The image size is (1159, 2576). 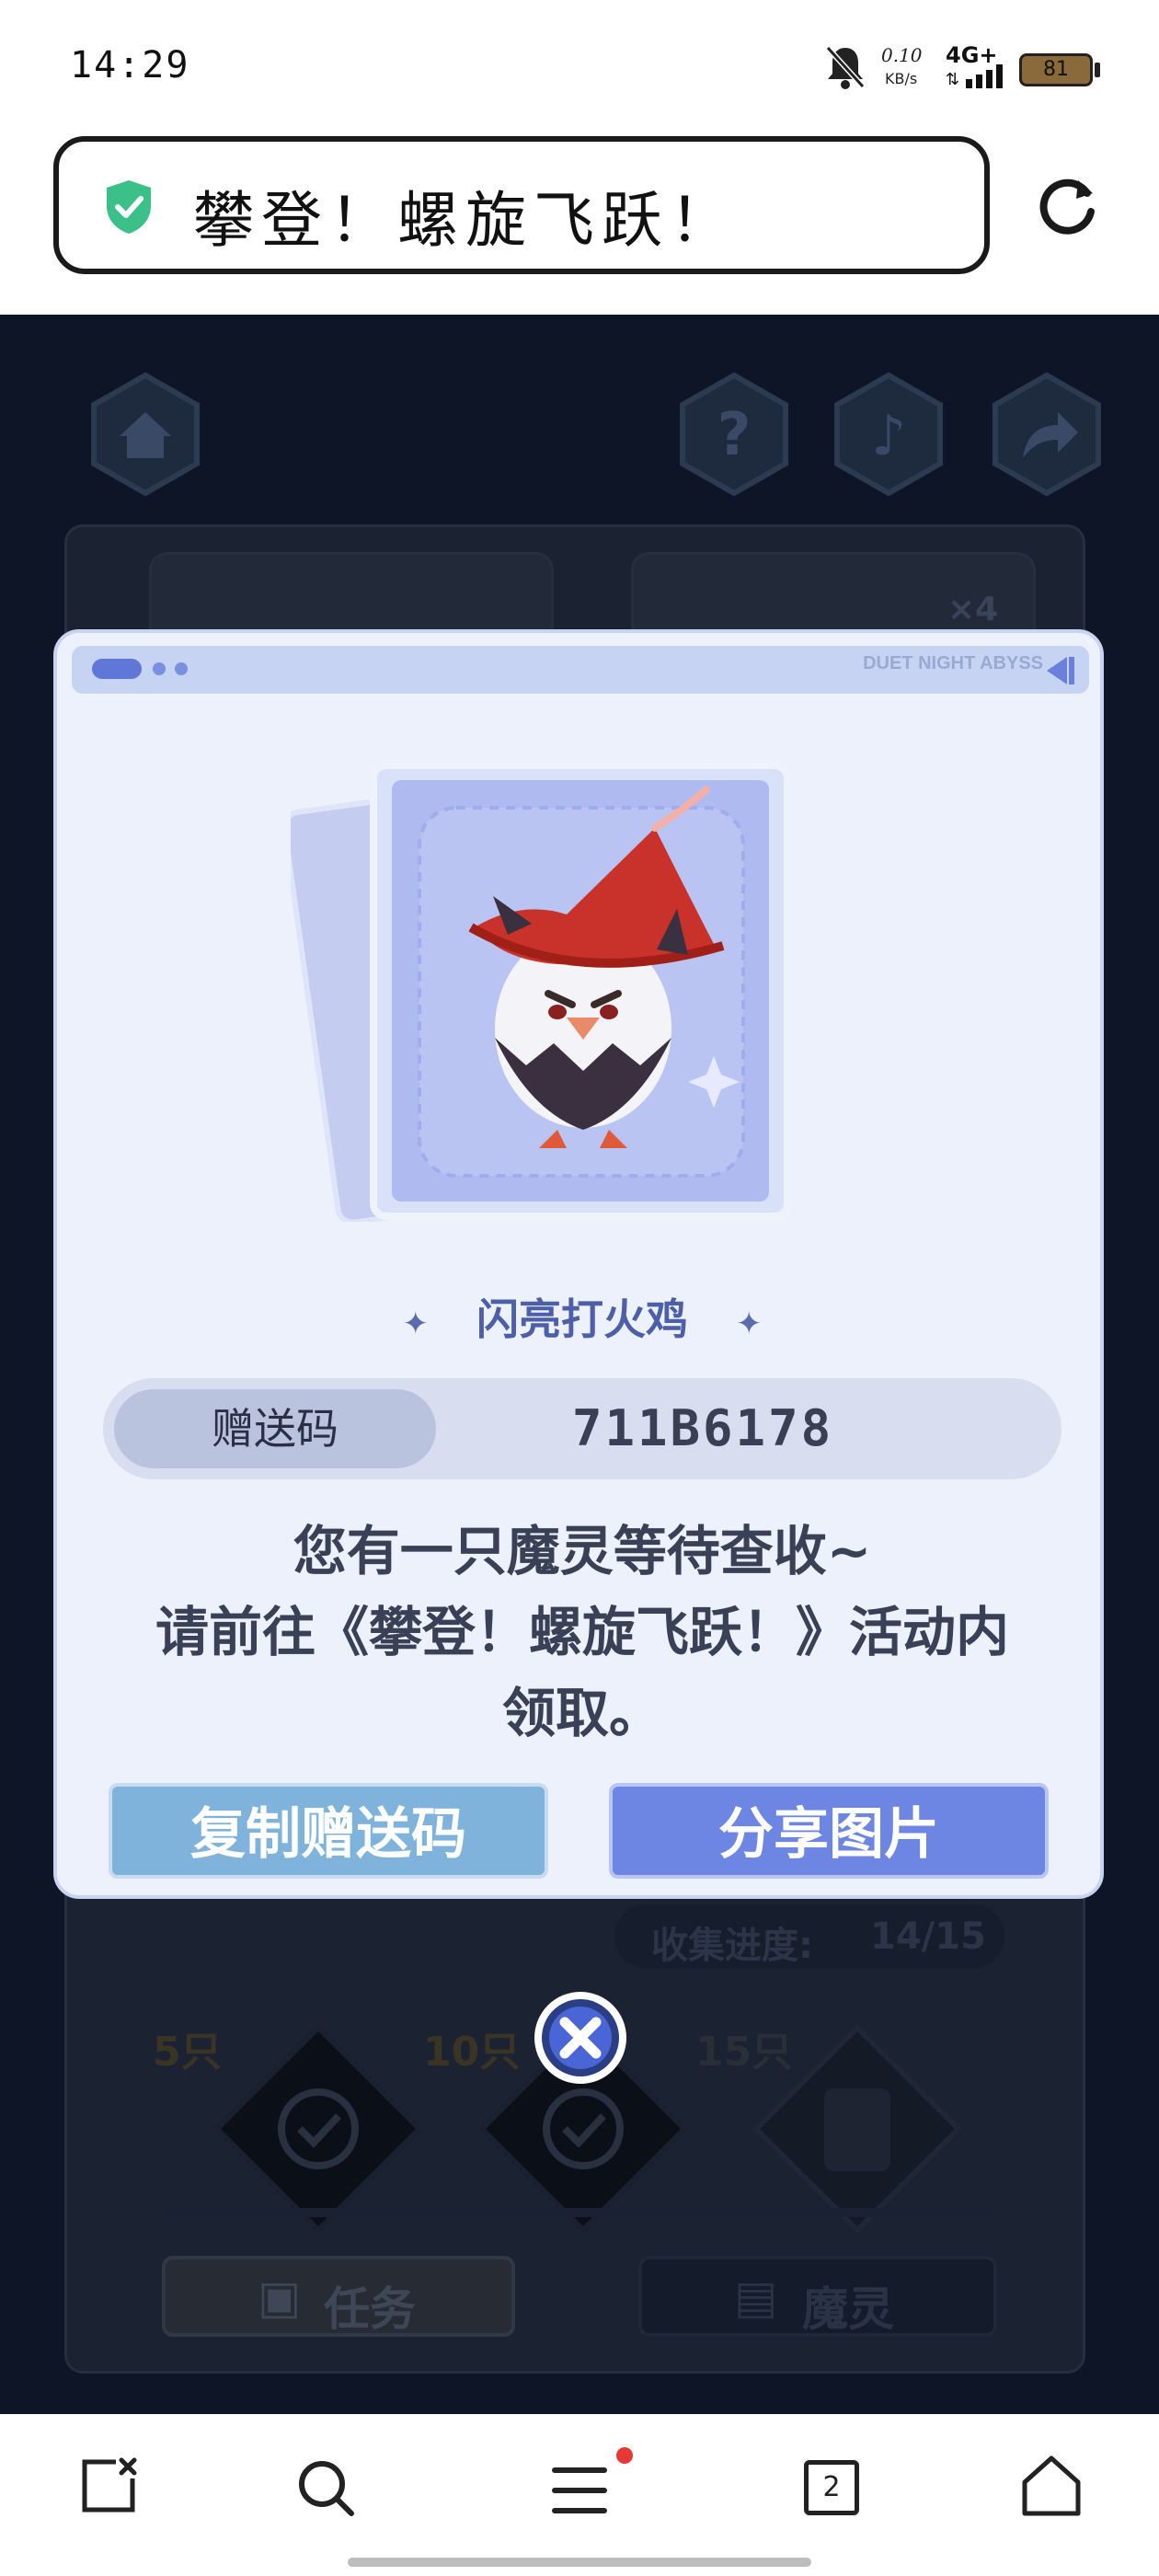 What do you see at coordinates (974, 76) in the screenshot?
I see `signal-icon: ⇅` at bounding box center [974, 76].